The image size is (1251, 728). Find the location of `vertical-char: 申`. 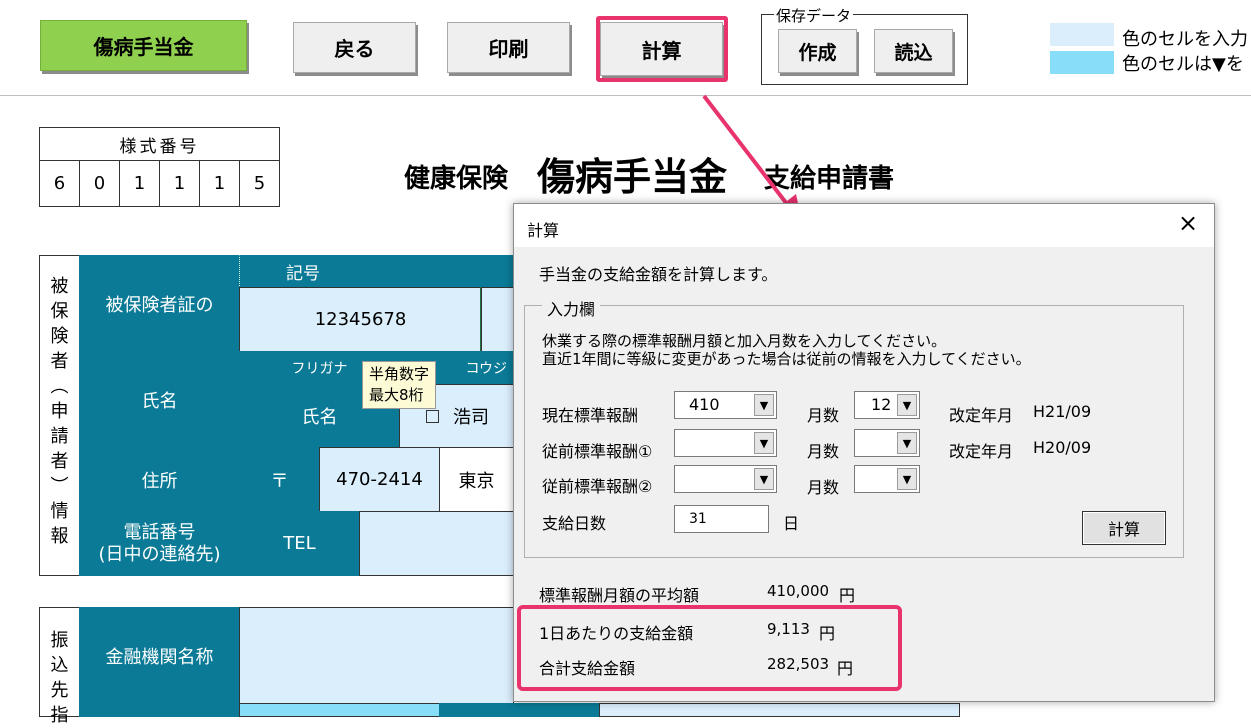

vertical-char: 申 is located at coordinates (59, 411).